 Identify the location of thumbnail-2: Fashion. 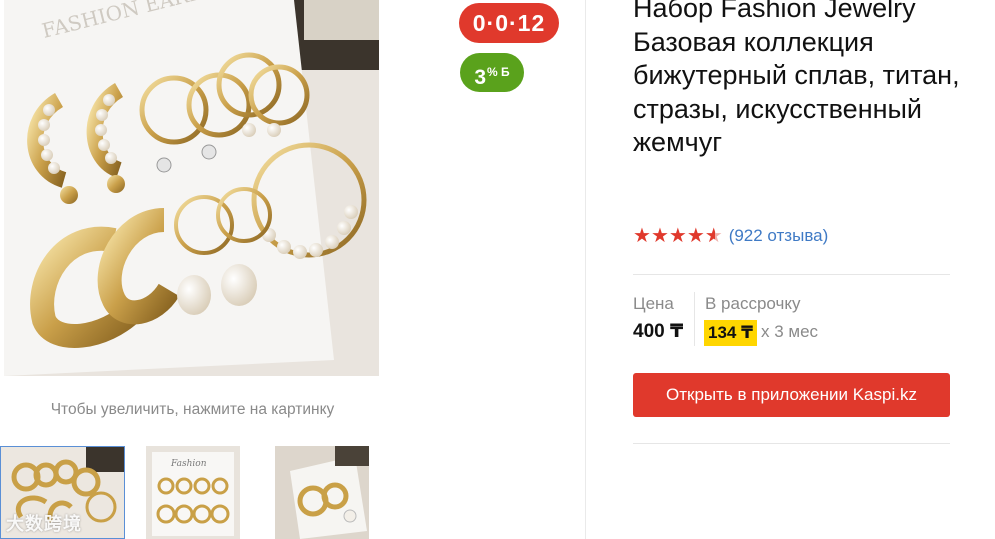
(193, 492).